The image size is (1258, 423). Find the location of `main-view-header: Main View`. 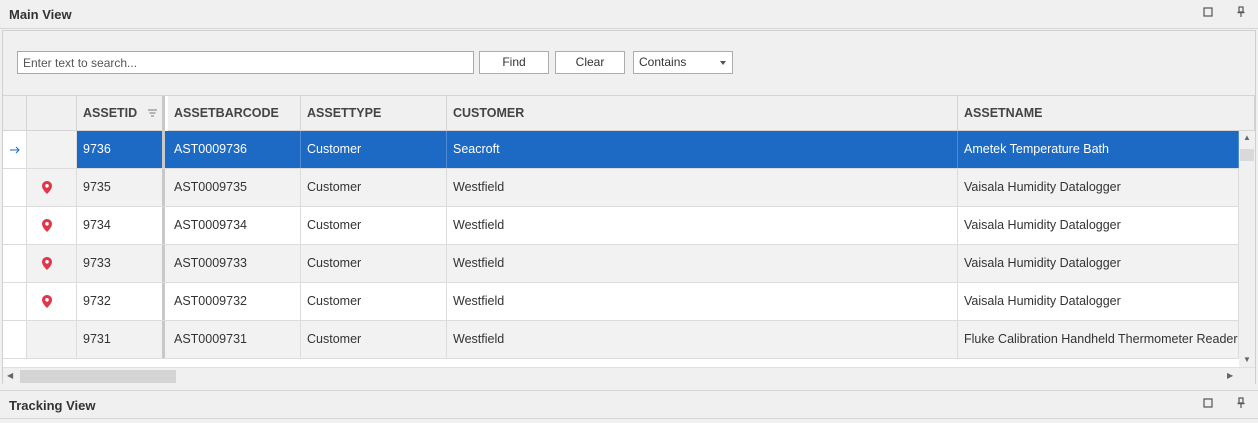

main-view-header: Main View is located at coordinates (629, 14).